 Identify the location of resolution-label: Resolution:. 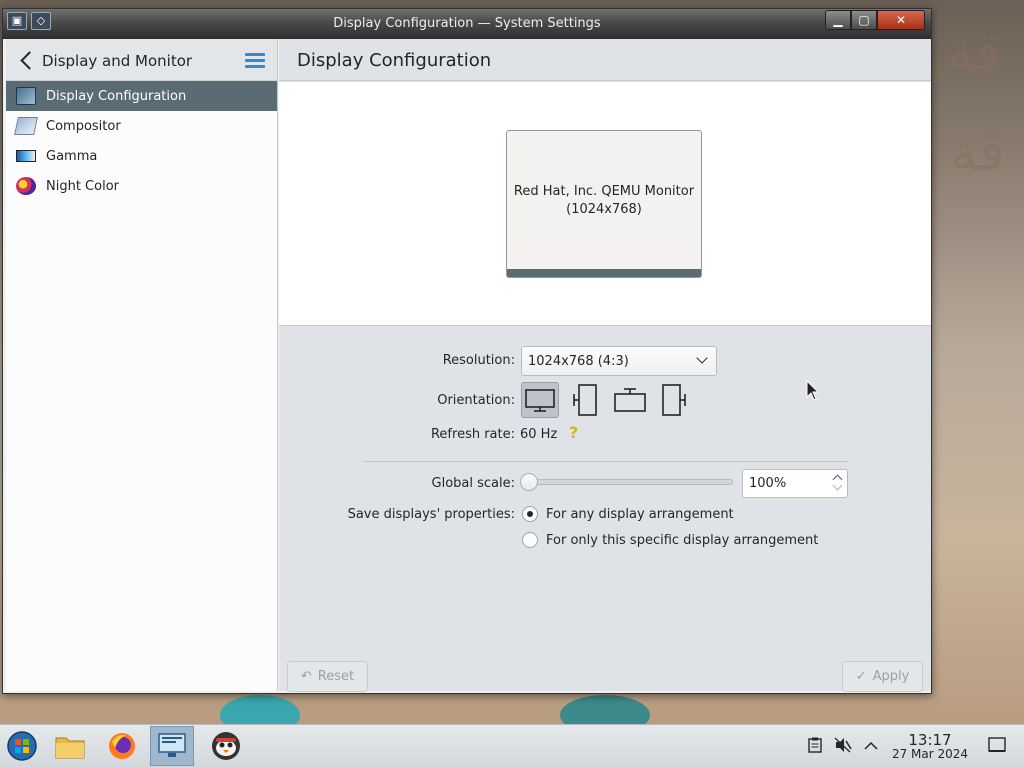
(478, 360).